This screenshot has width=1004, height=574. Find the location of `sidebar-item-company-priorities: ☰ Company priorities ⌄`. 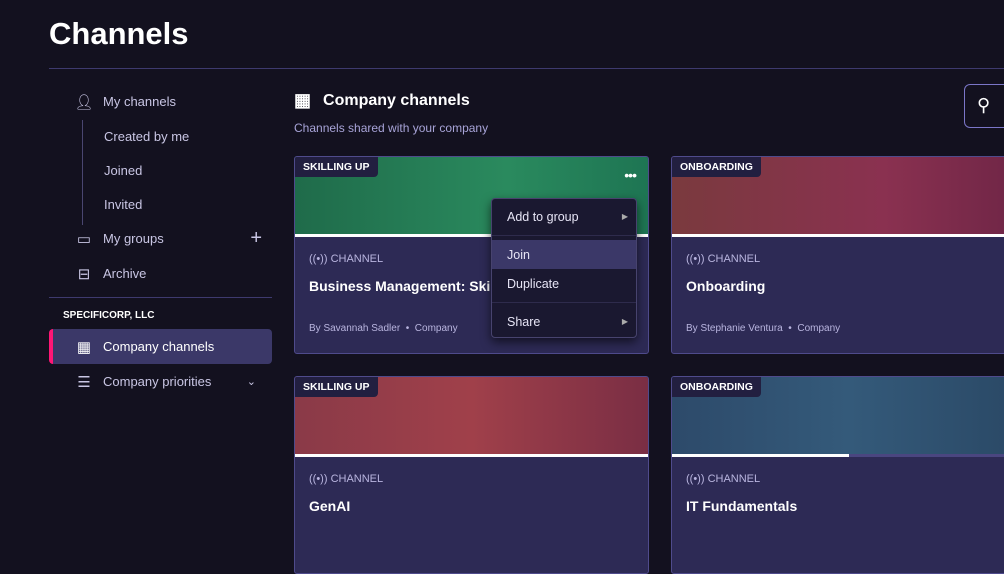

sidebar-item-company-priorities: ☰ Company priorities ⌄ is located at coordinates (160, 381).